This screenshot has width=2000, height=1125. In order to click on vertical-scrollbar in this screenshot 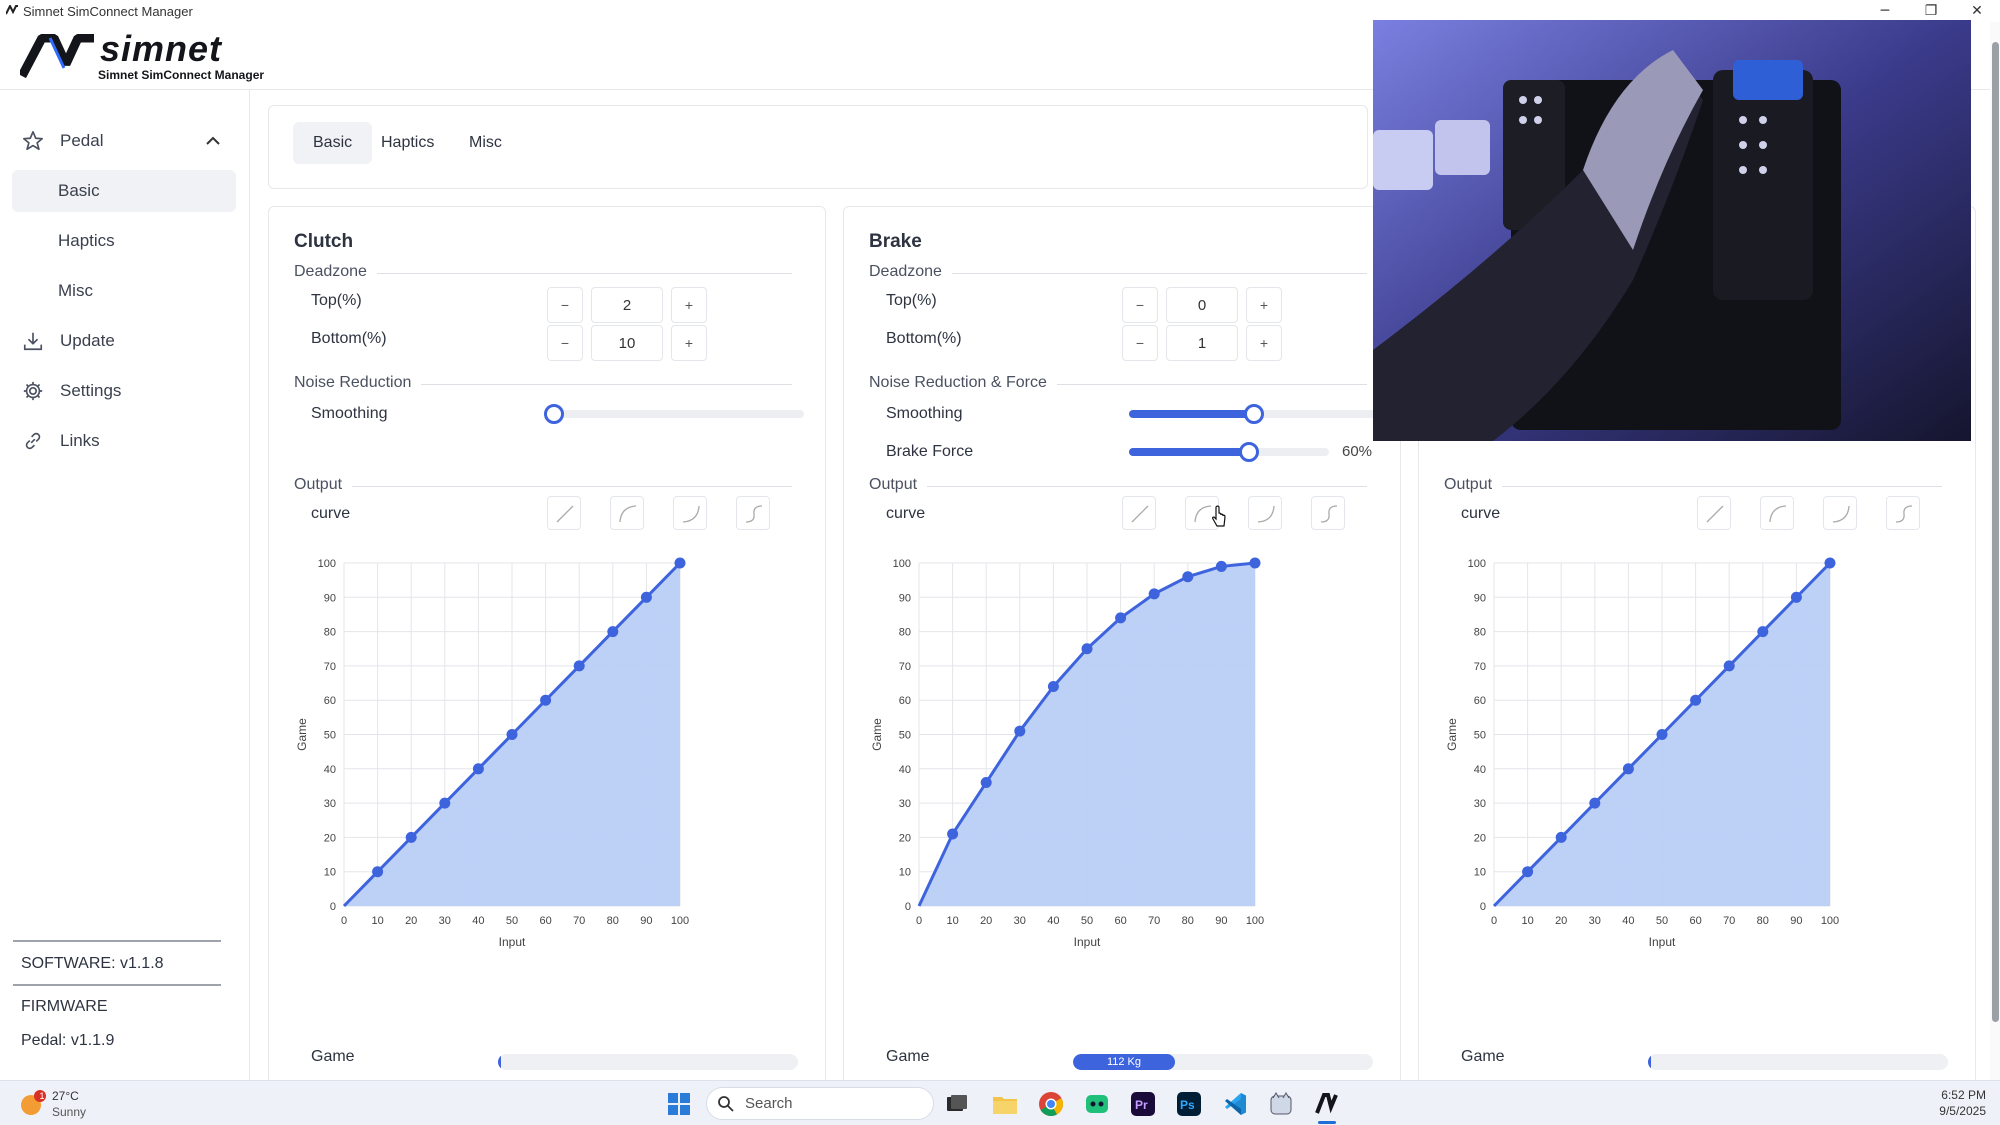, I will do `click(1995, 551)`.